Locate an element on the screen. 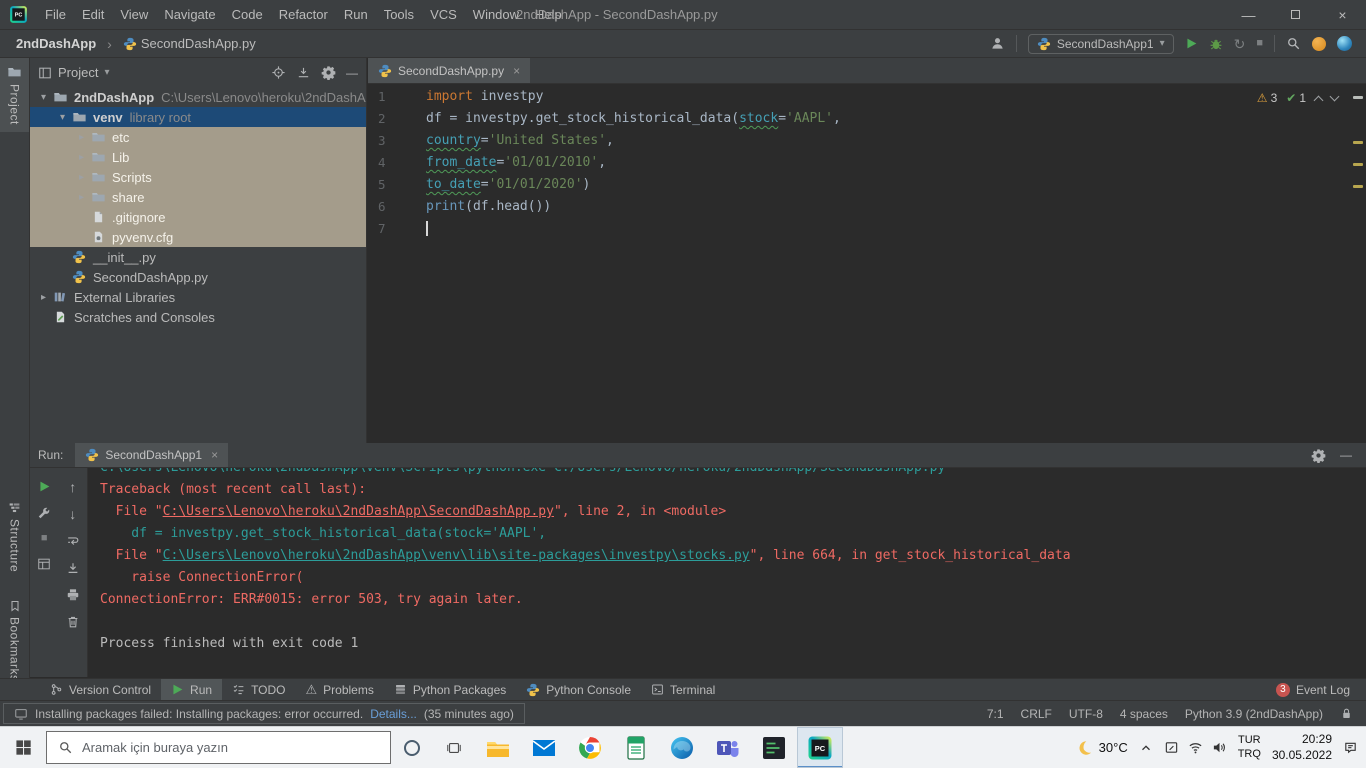 This screenshot has height=768, width=1366. menu-file: File is located at coordinates (55, 14).